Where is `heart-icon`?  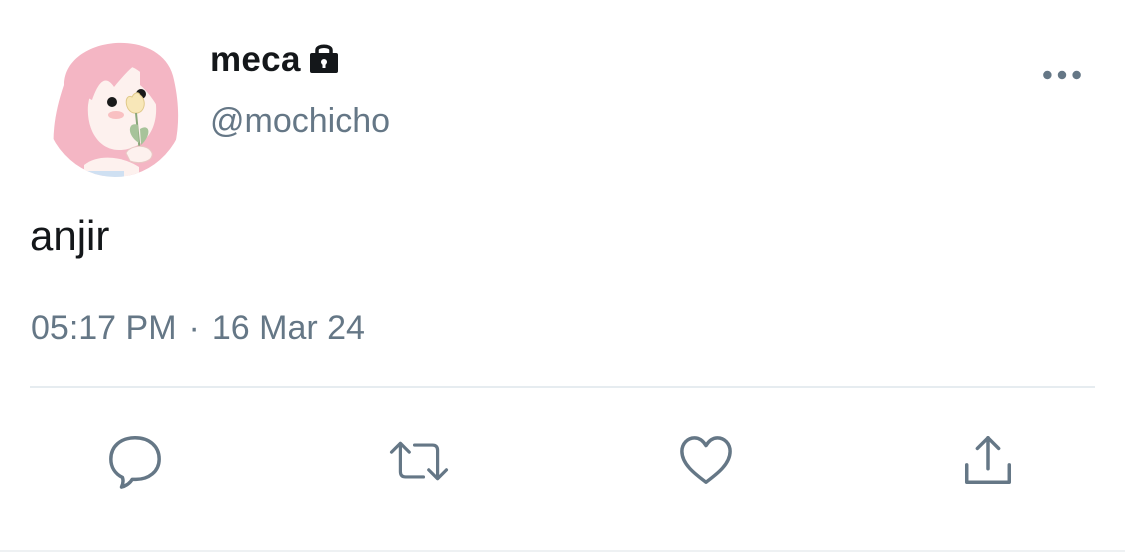
heart-icon is located at coordinates (706, 460).